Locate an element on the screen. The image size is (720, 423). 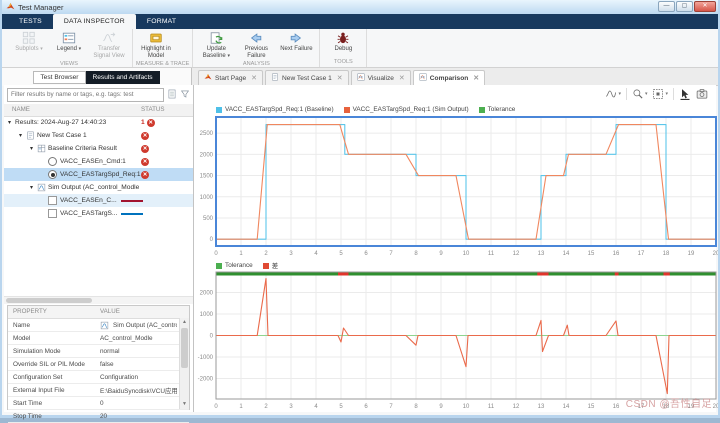
update-baseline-icon is located at coordinates (216, 38).